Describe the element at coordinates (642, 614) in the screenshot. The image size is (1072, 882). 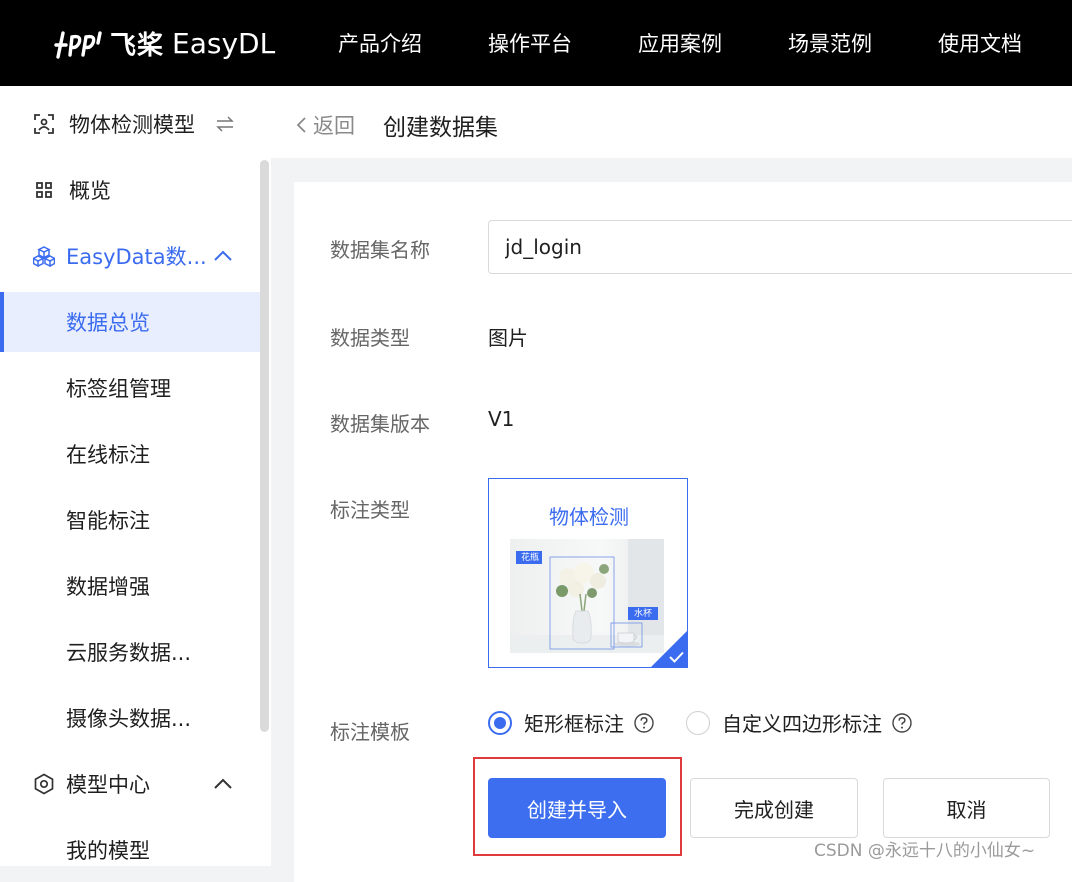
I see `tag-cup: 水杯` at that location.